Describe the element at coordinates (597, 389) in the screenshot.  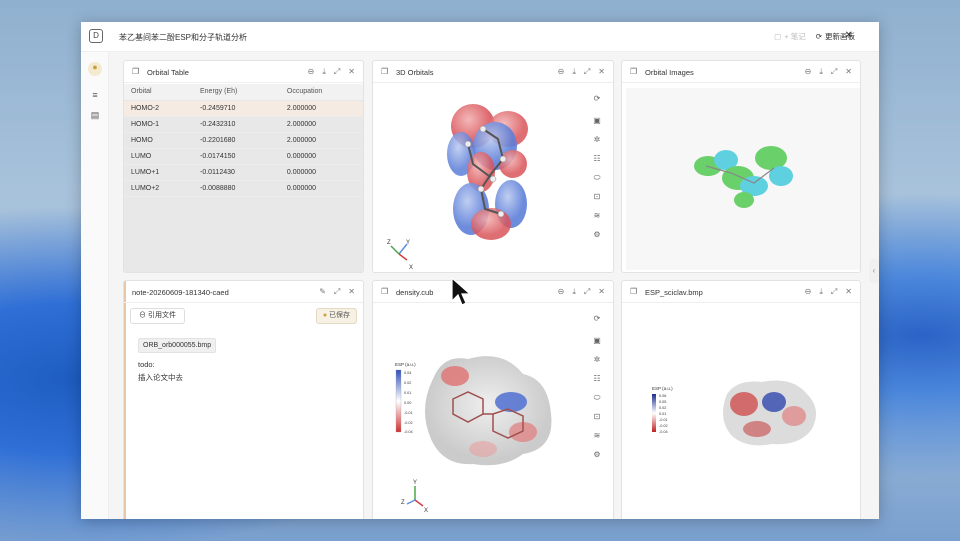
I see `viewer-toolbar: ⟳ ▣ ✲ ☷ ⬭ ⊡ ≋ ⚙` at that location.